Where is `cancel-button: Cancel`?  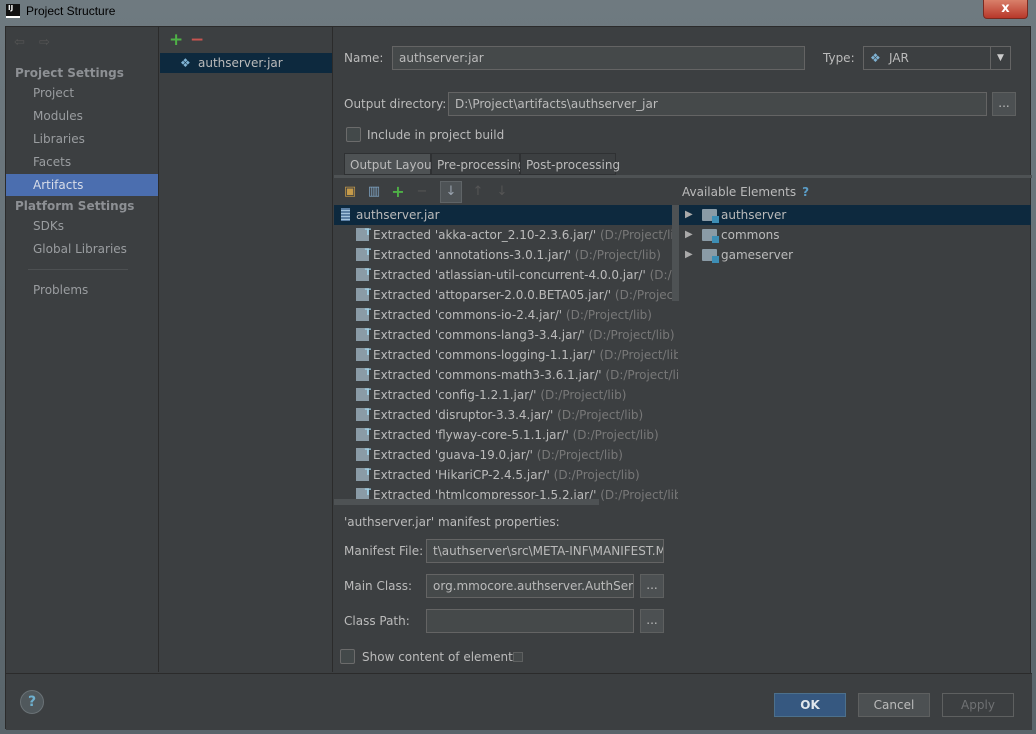
cancel-button: Cancel is located at coordinates (894, 705).